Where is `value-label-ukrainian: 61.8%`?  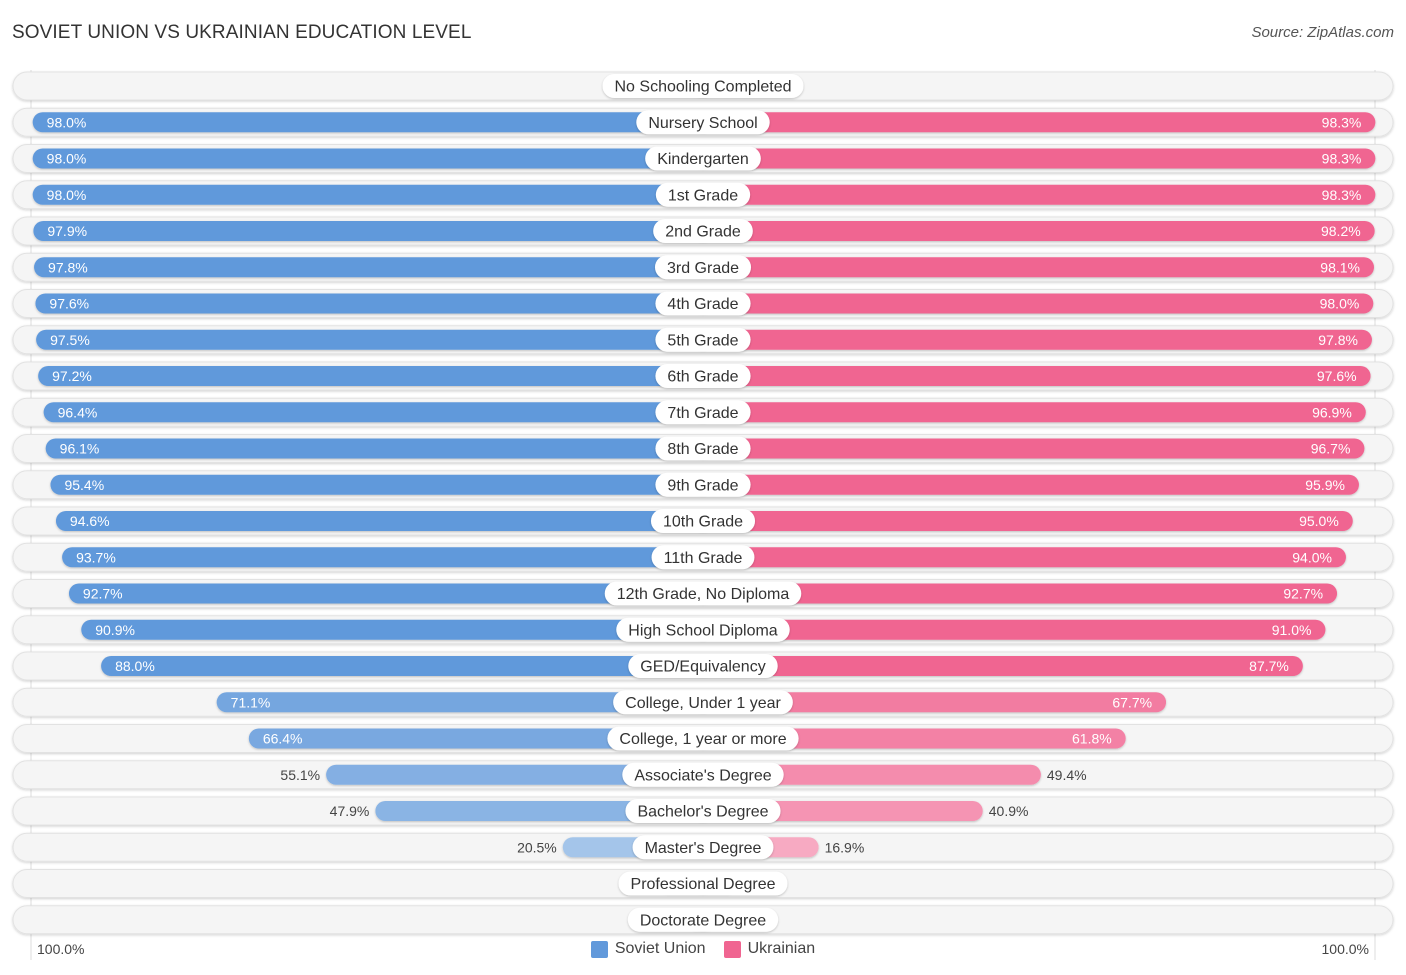
value-label-ukrainian: 61.8% is located at coordinates (1092, 739).